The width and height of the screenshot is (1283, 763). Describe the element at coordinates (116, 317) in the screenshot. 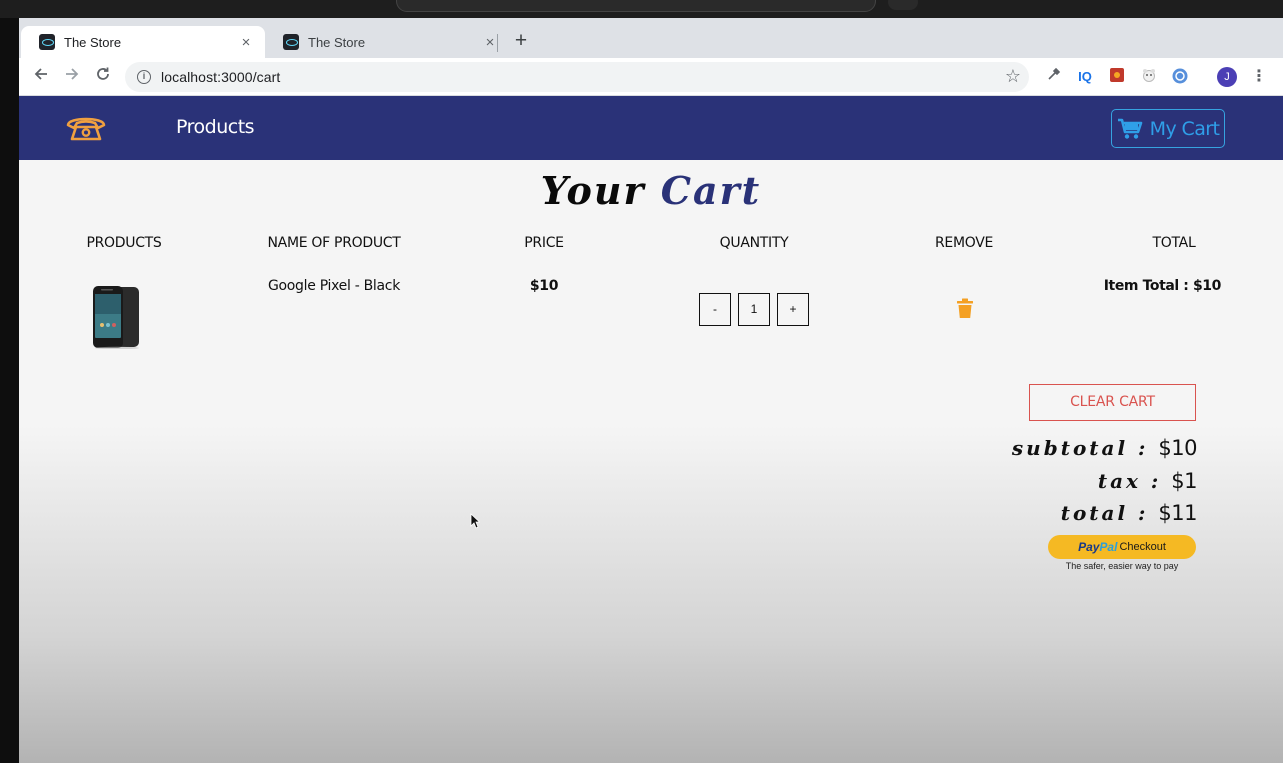

I see `product-image-phone` at that location.